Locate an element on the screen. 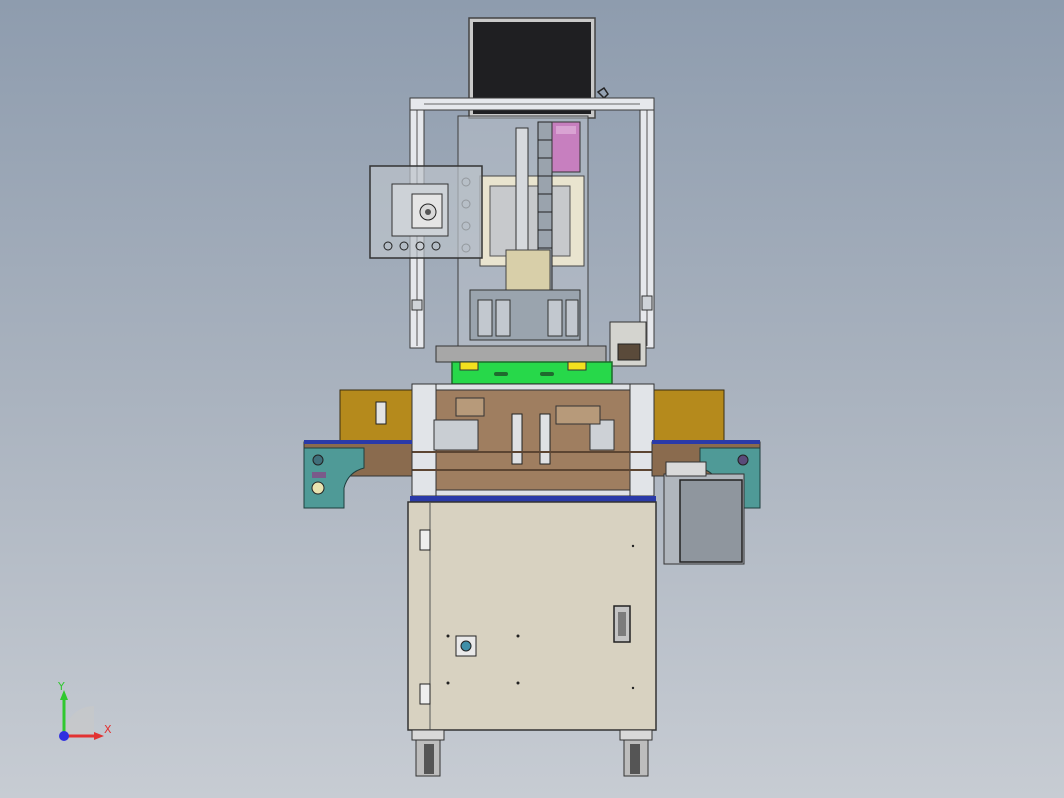 This screenshot has width=1064, height=798. right-side-feeder is located at coordinates (688, 416).